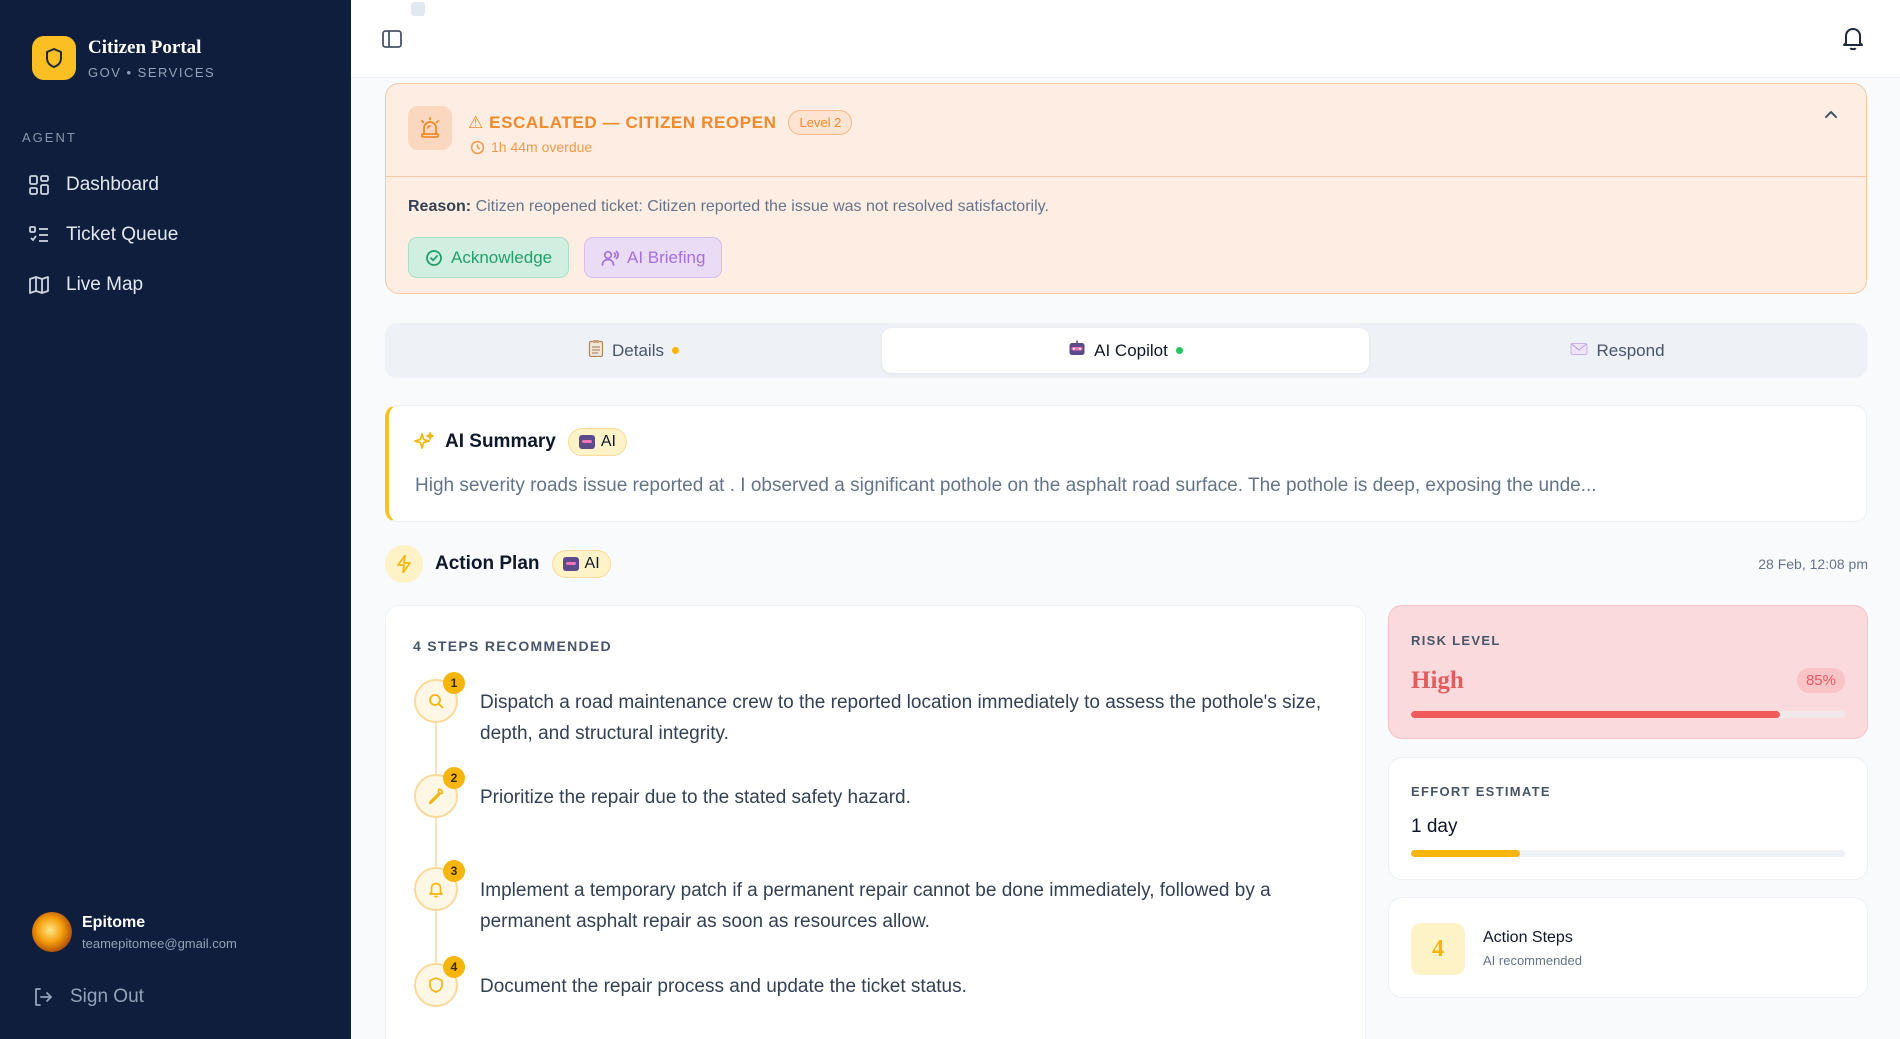  What do you see at coordinates (430, 128) in the screenshot?
I see `siren-icon` at bounding box center [430, 128].